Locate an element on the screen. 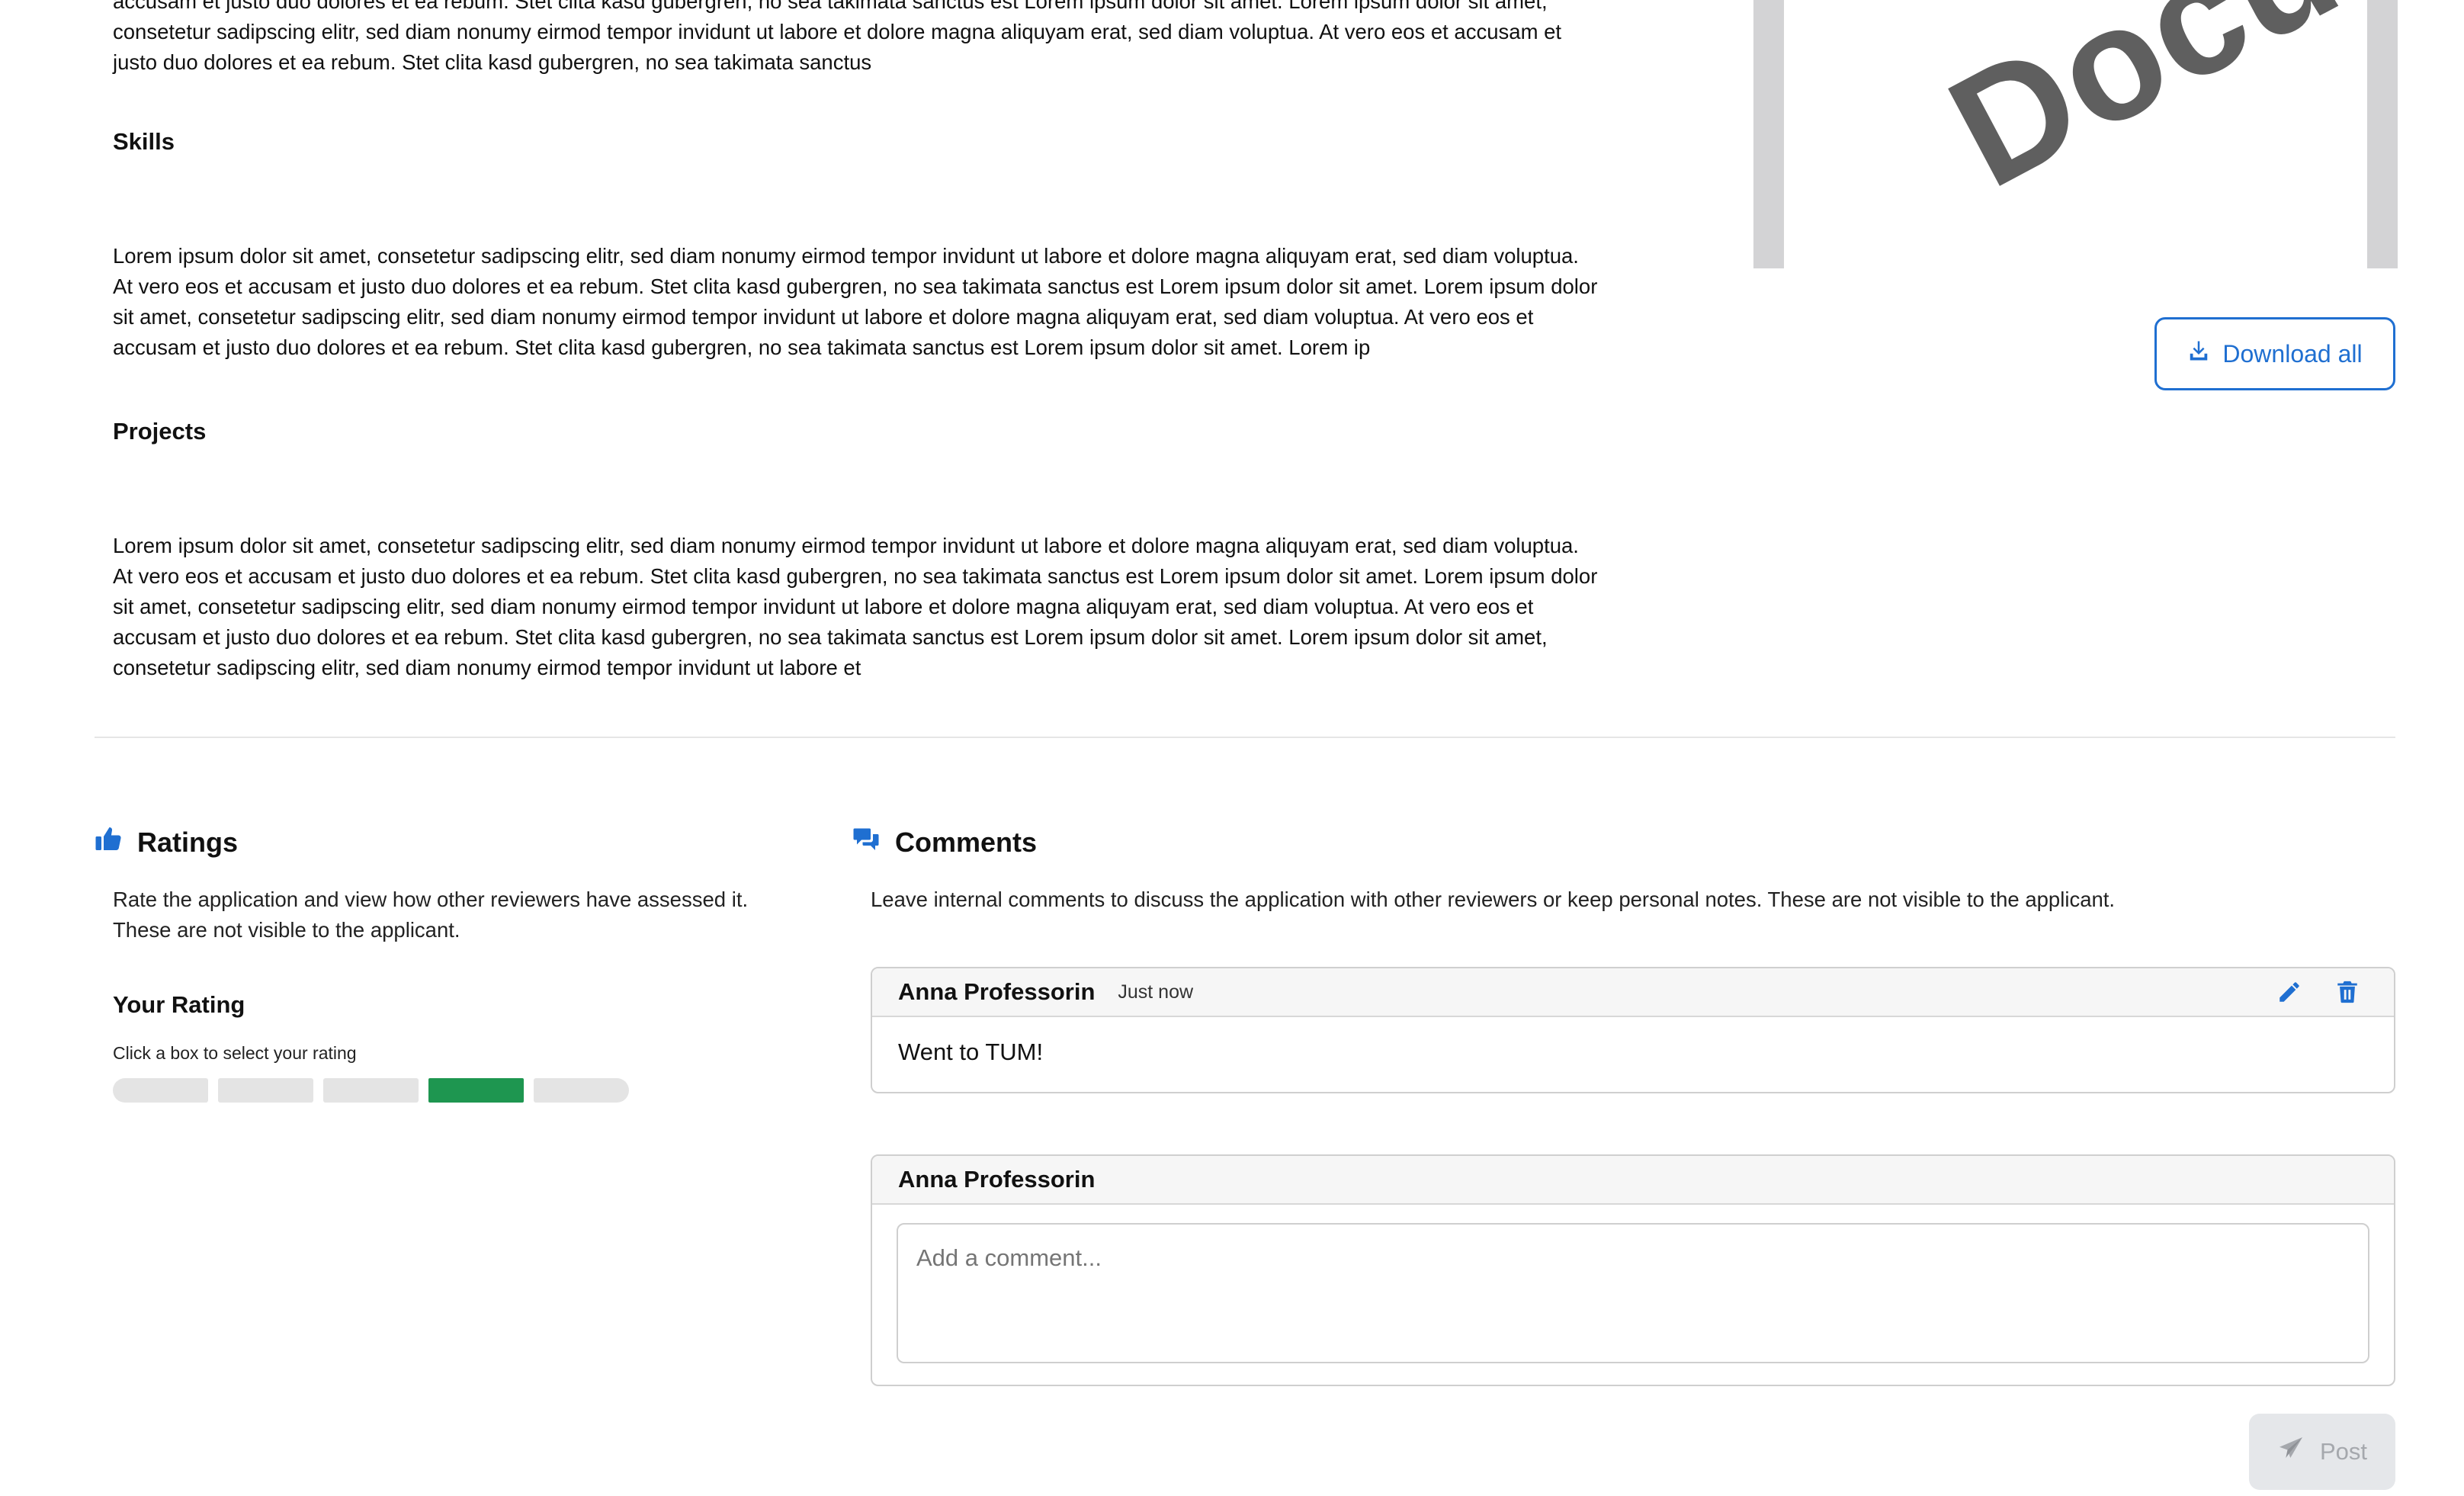 This screenshot has height=1496, width=2464. comment-author: Anna Professorin is located at coordinates (997, 991).